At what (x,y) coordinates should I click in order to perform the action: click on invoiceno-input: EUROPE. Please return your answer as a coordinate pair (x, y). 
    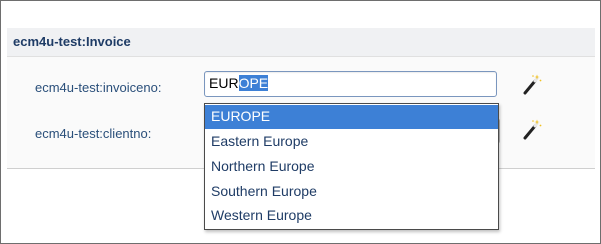
    Looking at the image, I should click on (350, 84).